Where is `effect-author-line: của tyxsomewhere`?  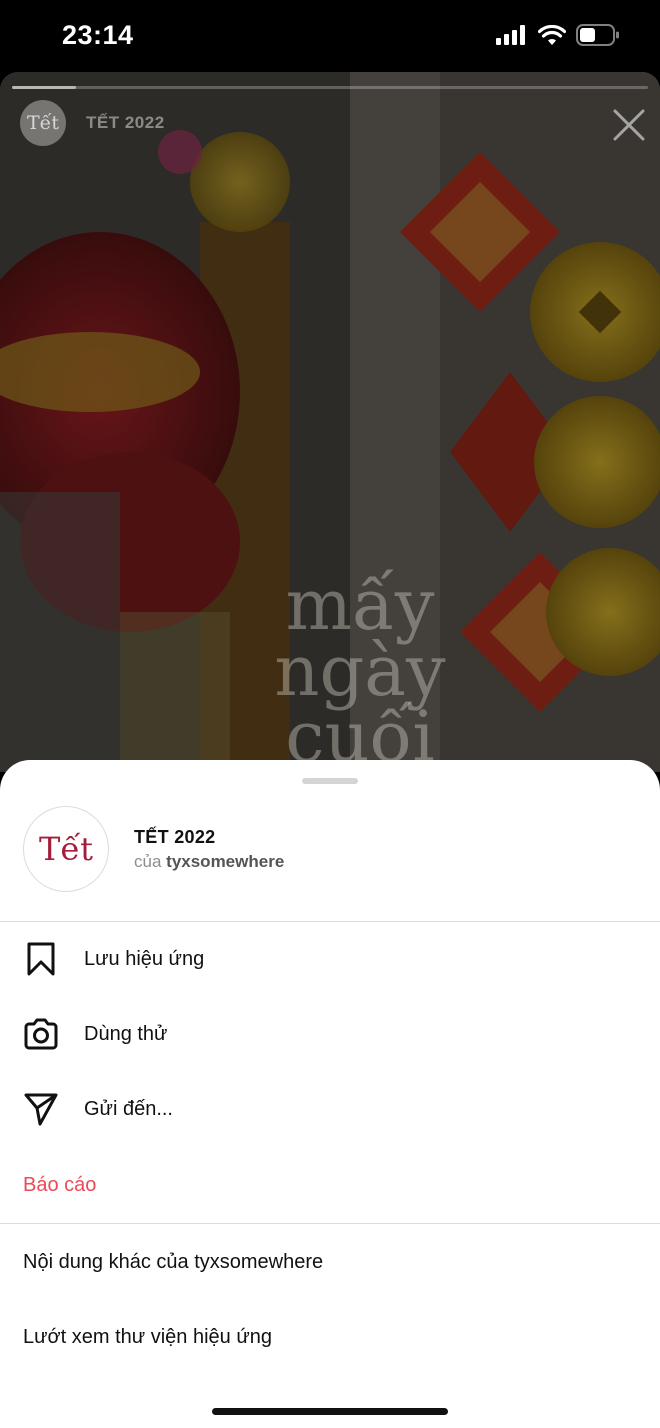 effect-author-line: của tyxsomewhere is located at coordinates (209, 862).